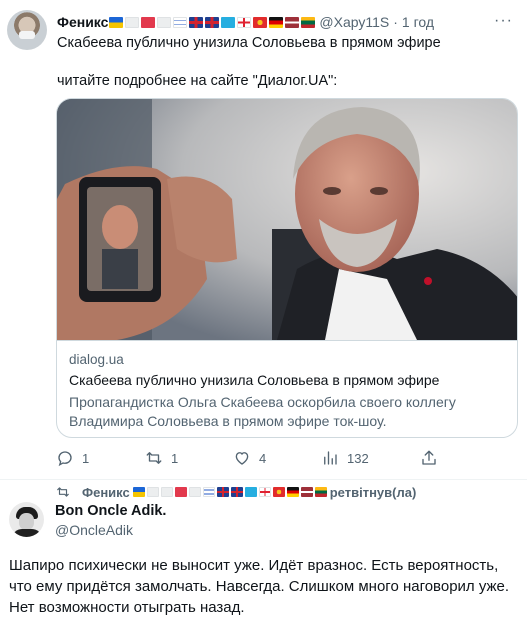 The width and height of the screenshot is (527, 623). I want to click on tweet-actions: 1 1 4 132, so click(266, 458).